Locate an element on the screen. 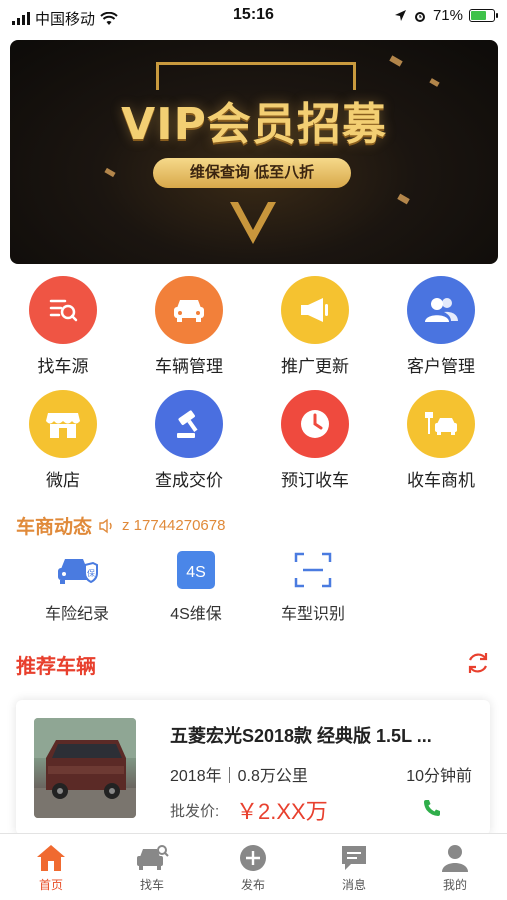 The height and width of the screenshot is (900, 507). grid-item-vehicle-management: 车辆管理 is located at coordinates (189, 326).